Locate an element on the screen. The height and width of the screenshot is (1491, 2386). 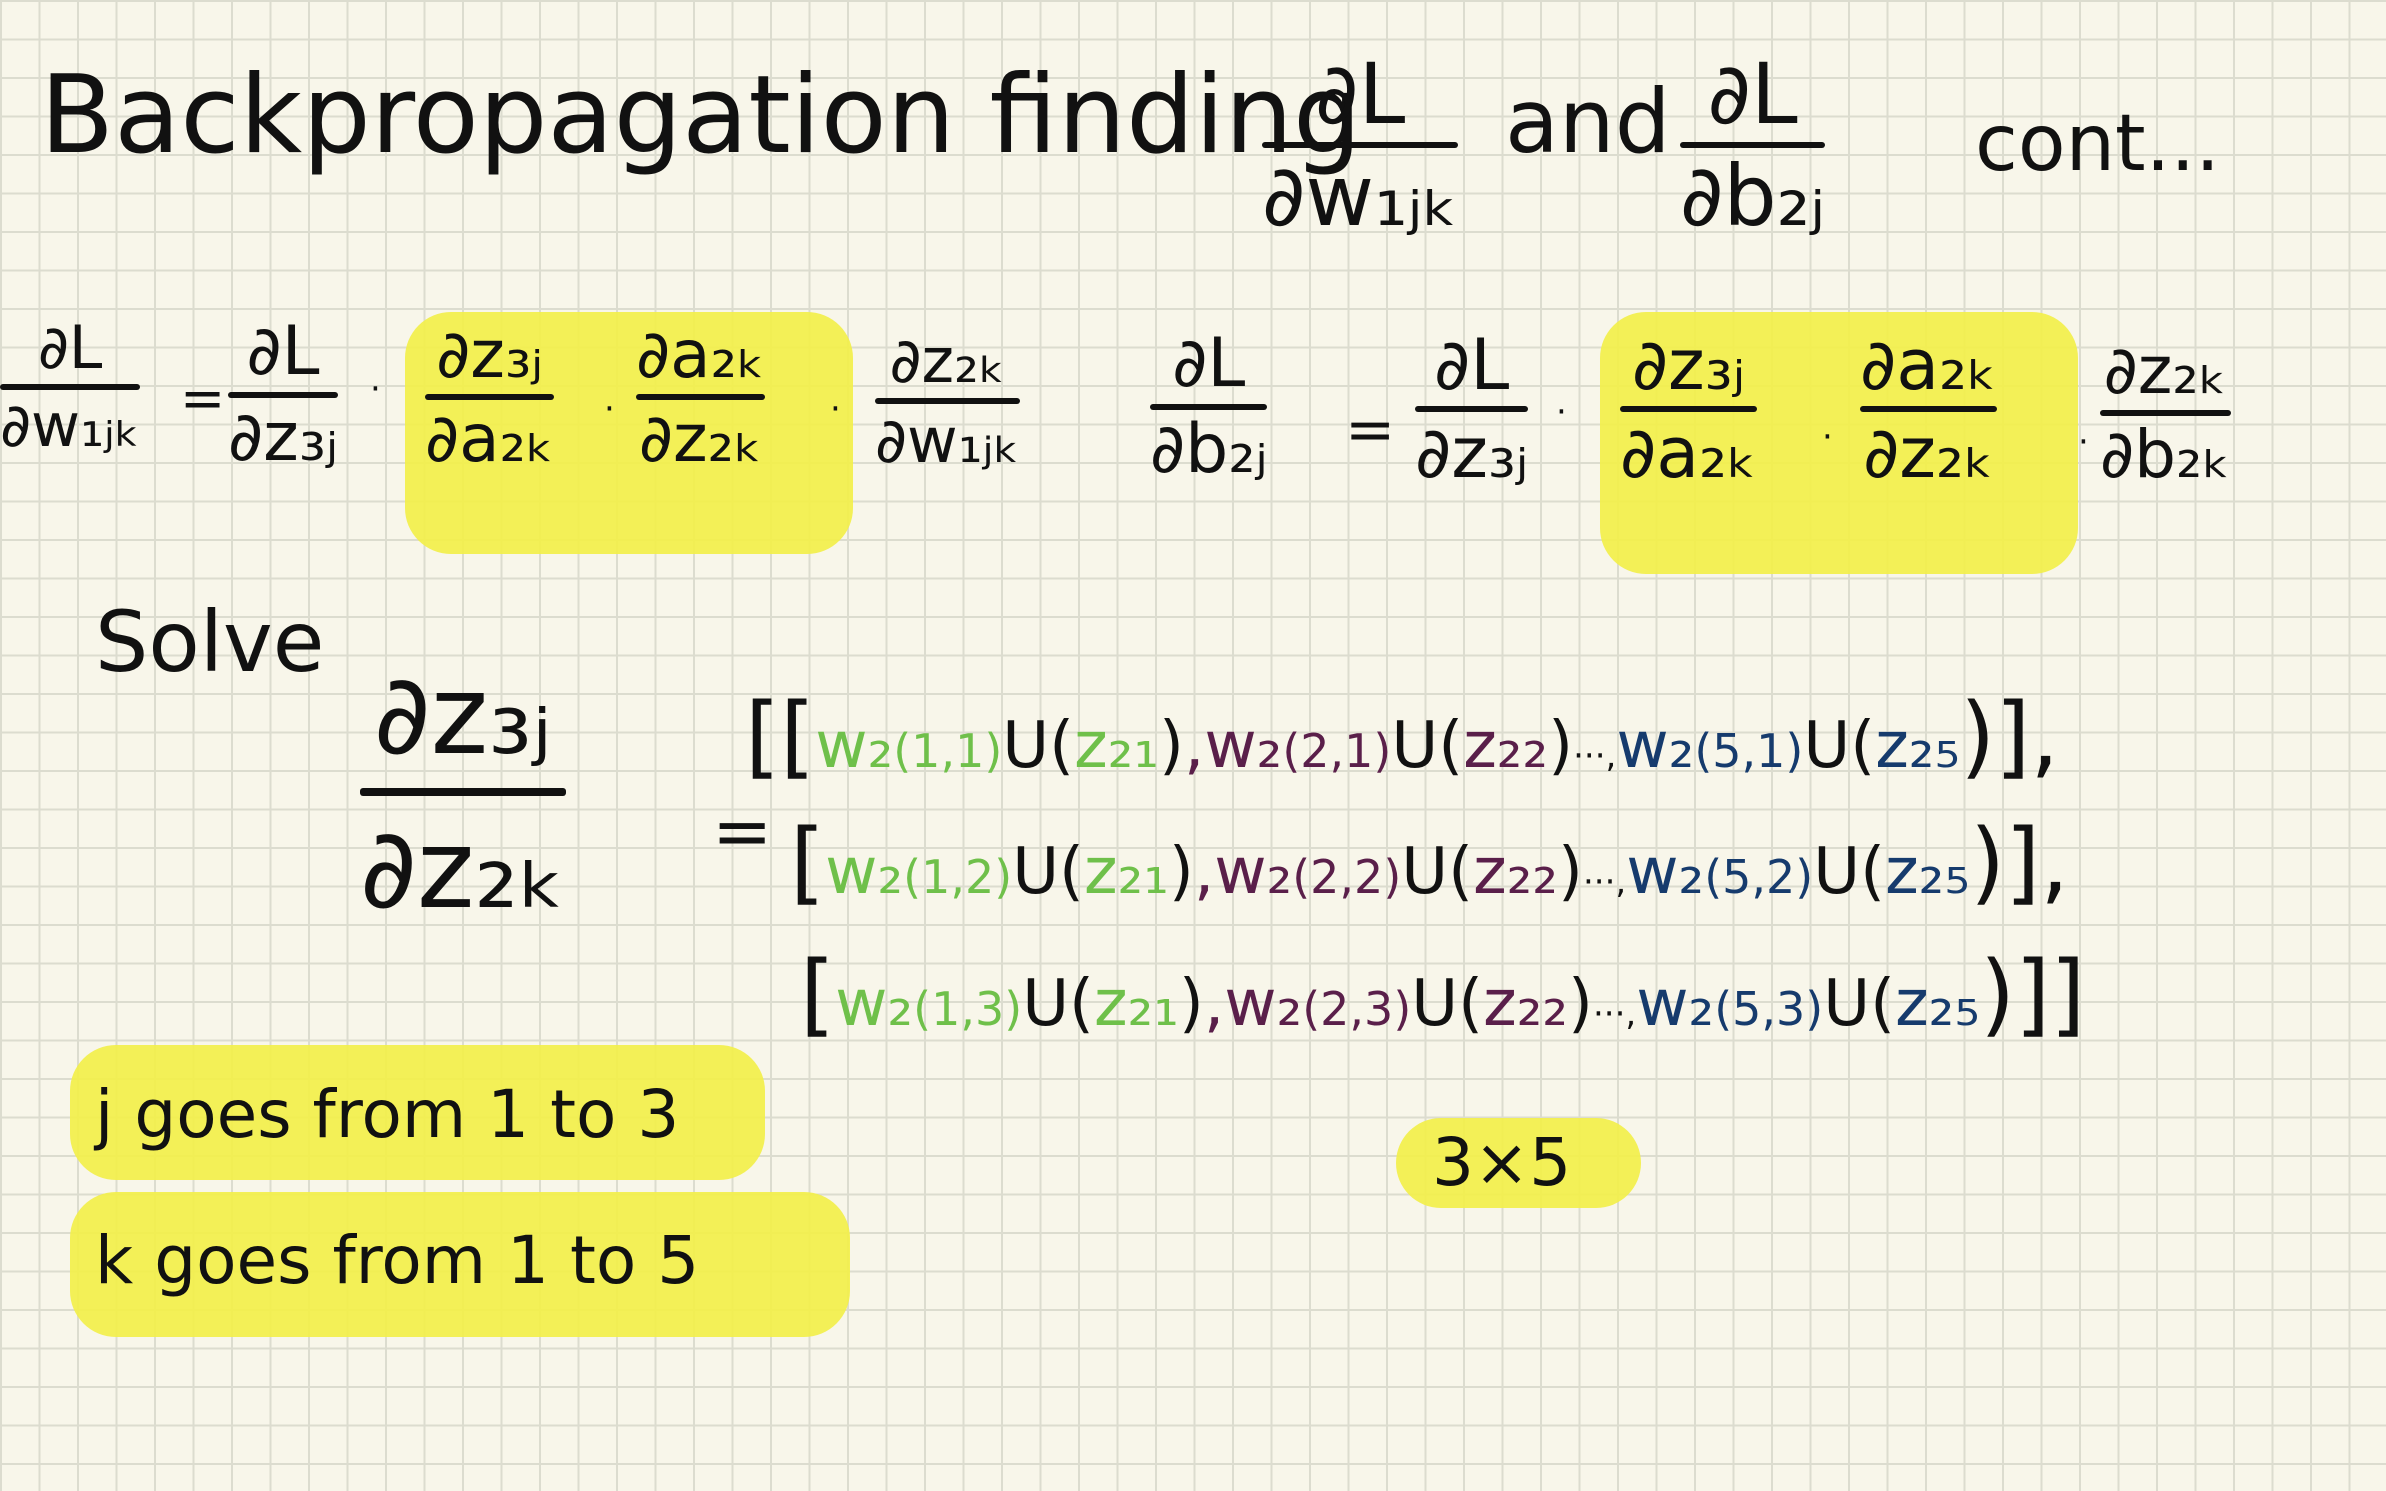
chain-b-f3-num: ∂a₂ₖ is located at coordinates (1928, 365).